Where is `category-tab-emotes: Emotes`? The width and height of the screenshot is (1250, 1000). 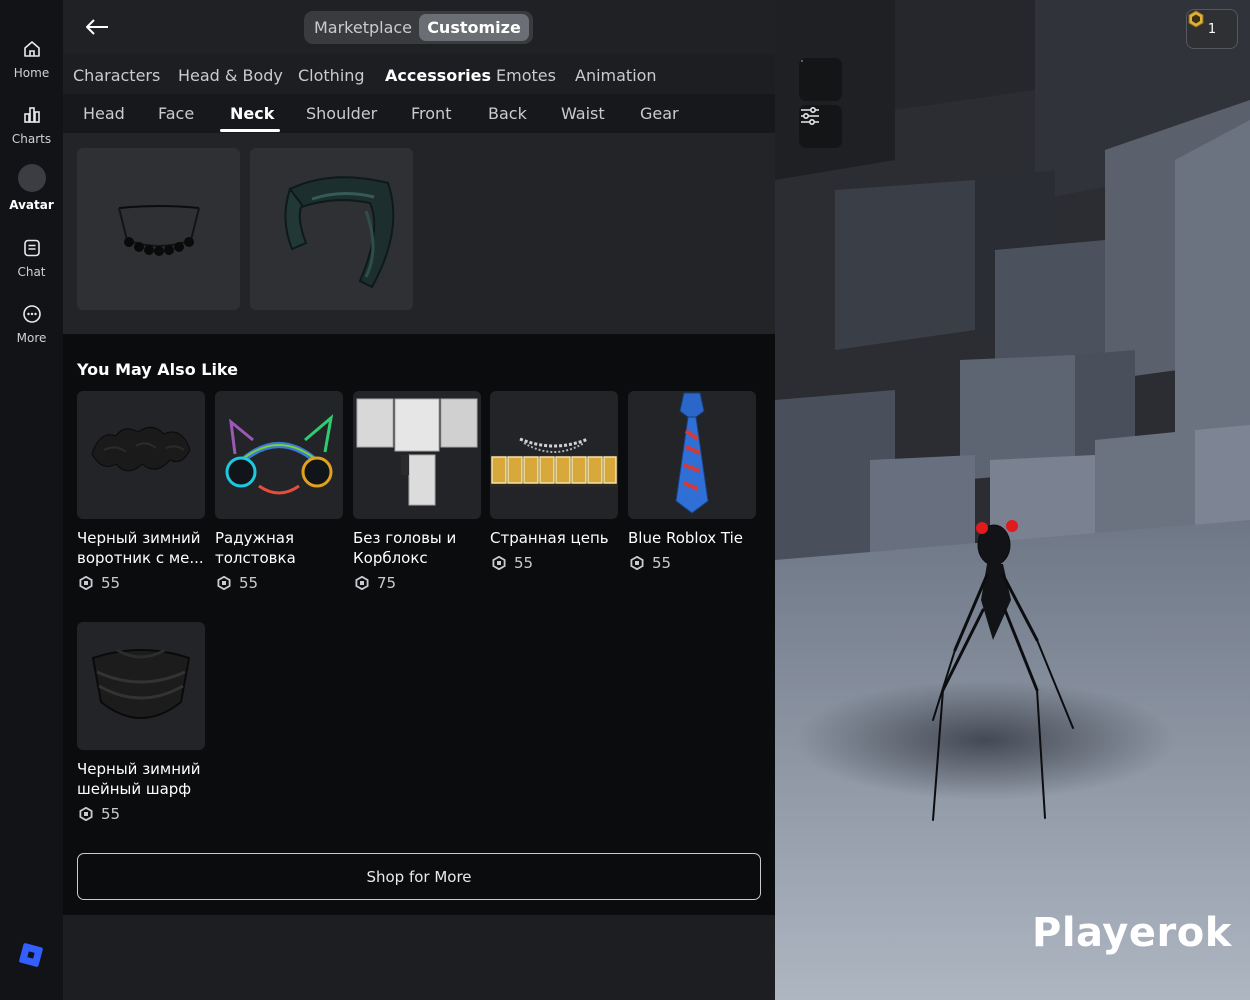
category-tab-emotes: Emotes is located at coordinates (526, 75).